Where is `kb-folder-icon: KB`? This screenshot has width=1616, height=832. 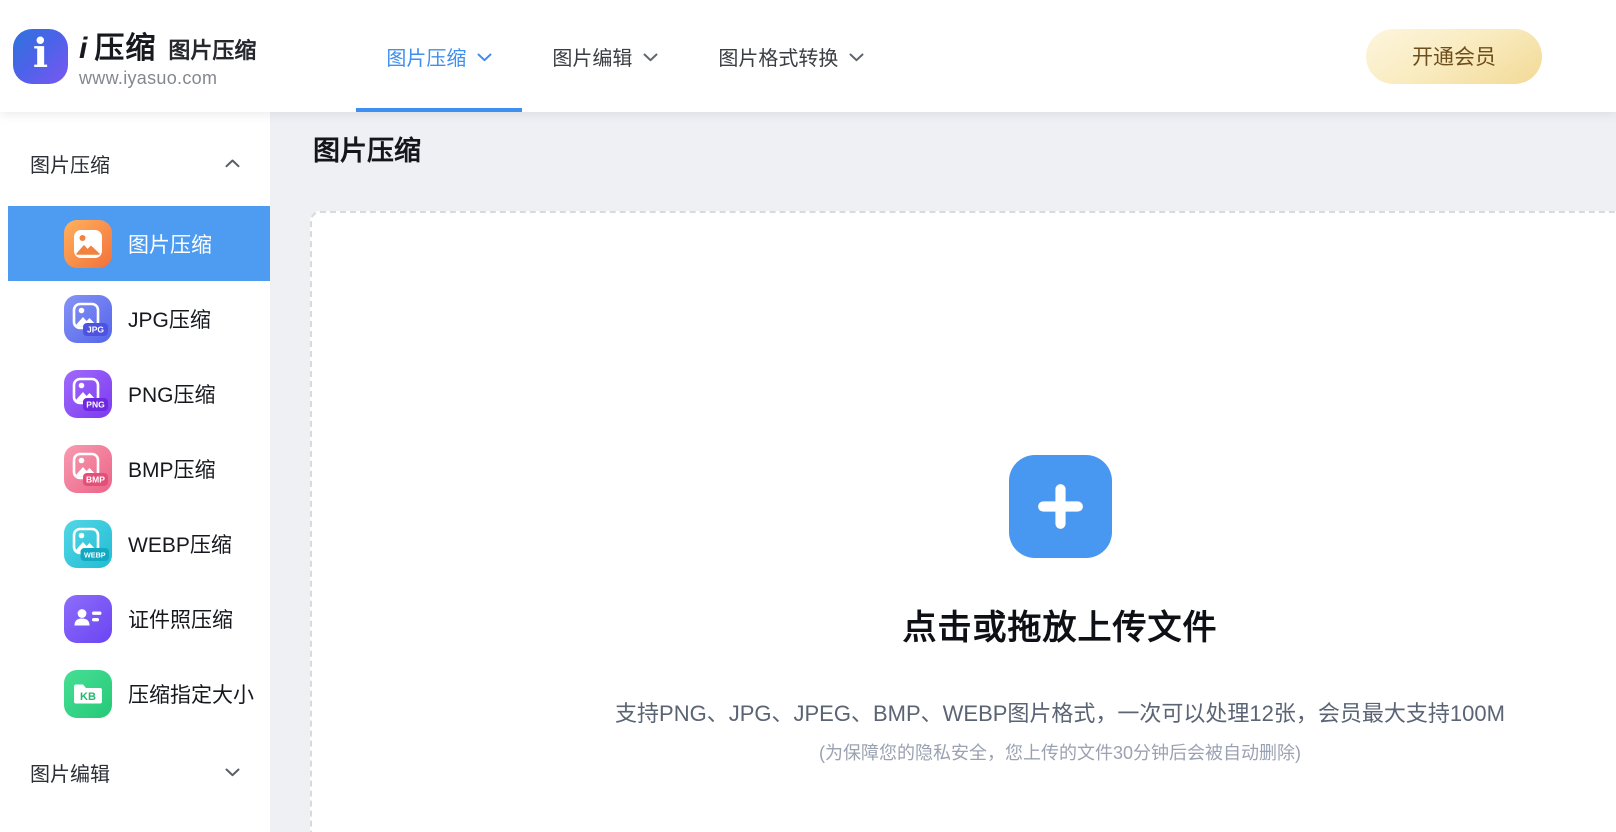
kb-folder-icon: KB is located at coordinates (88, 693).